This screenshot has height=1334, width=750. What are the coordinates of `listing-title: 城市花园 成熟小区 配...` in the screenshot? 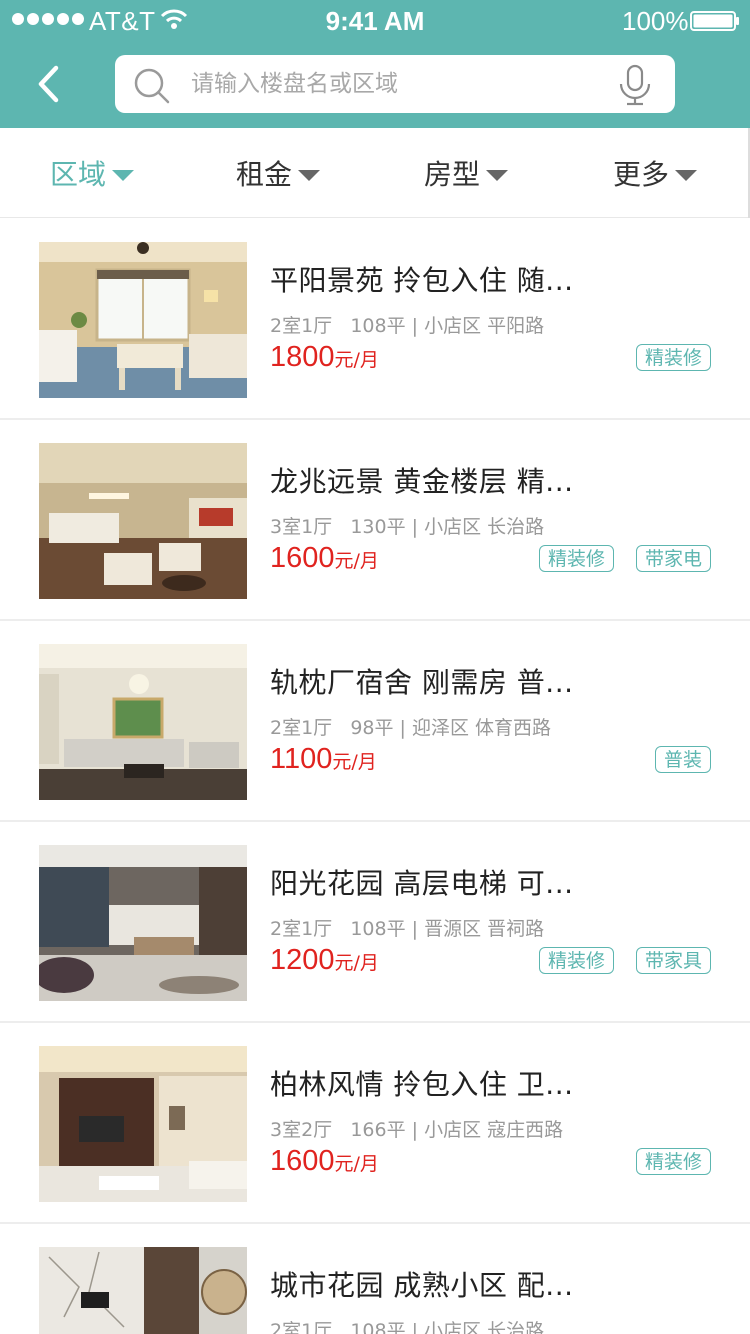 It's located at (422, 1285).